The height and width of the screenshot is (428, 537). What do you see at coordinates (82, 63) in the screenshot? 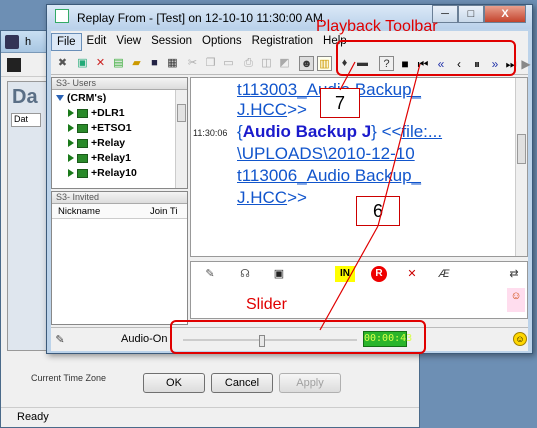
I see `new-icon: ▣` at bounding box center [82, 63].